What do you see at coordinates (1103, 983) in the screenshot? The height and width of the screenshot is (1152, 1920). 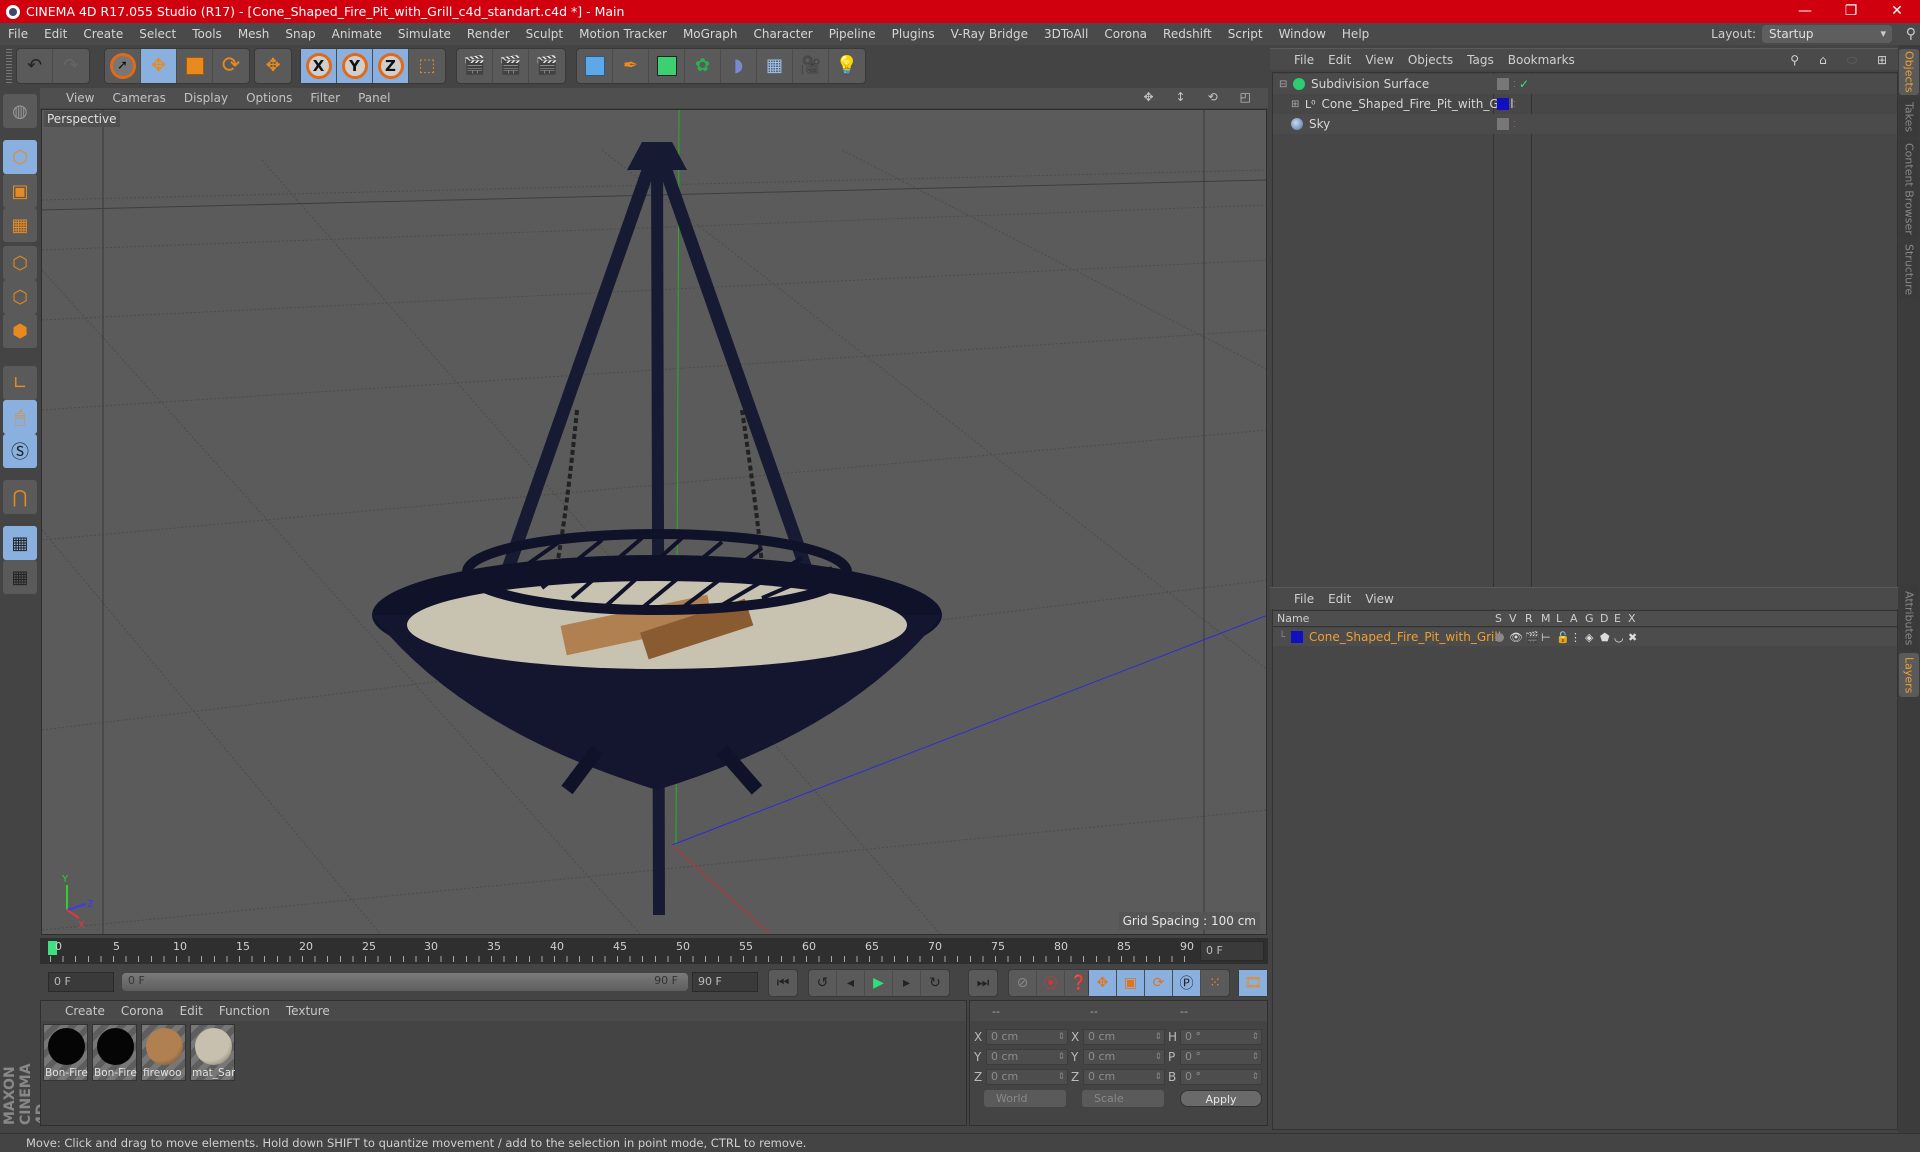 I see `key-position-icon: ✥` at bounding box center [1103, 983].